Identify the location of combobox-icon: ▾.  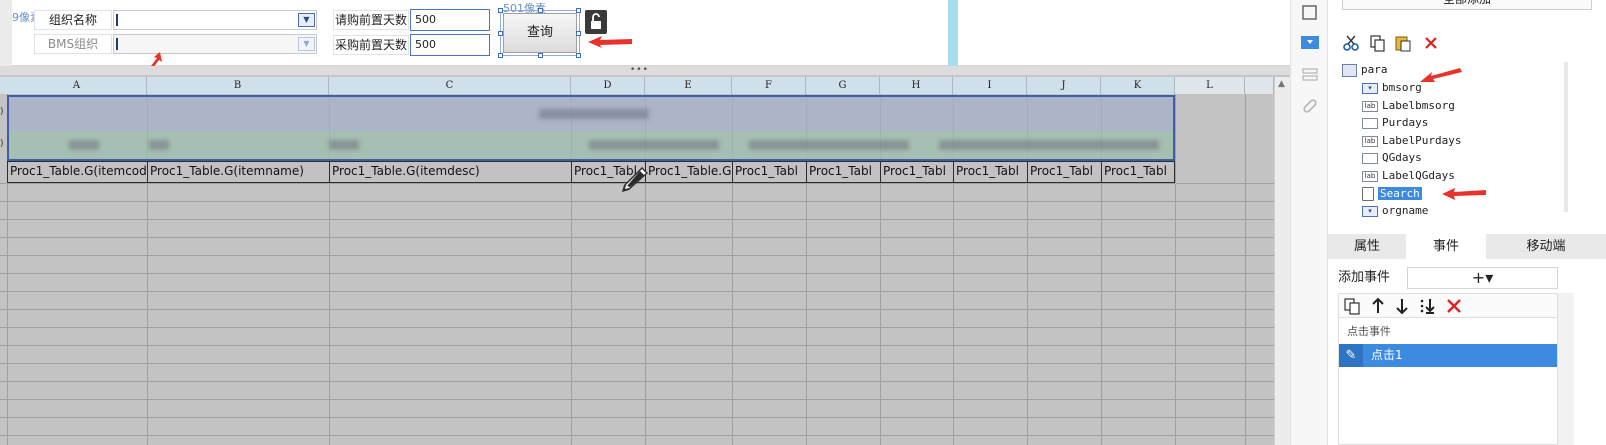
(1370, 88).